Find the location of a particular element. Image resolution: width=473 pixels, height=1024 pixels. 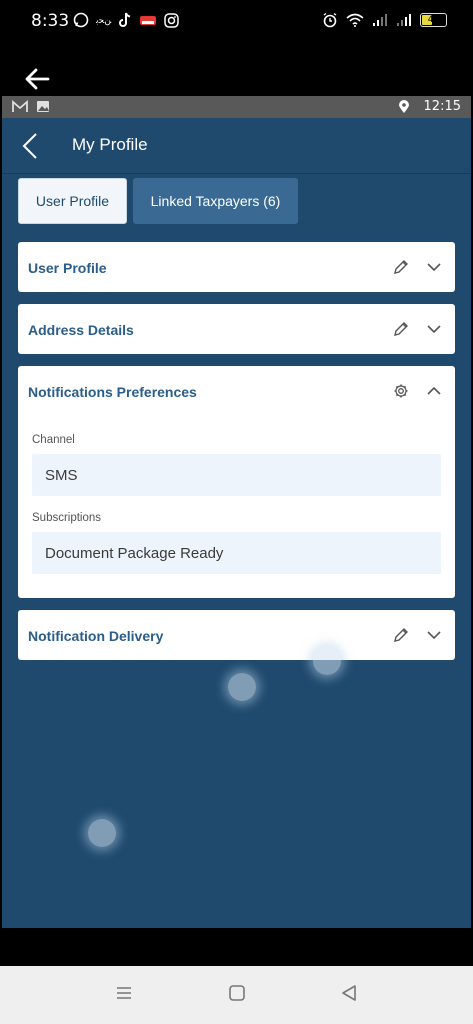

image-icon is located at coordinates (43, 106).